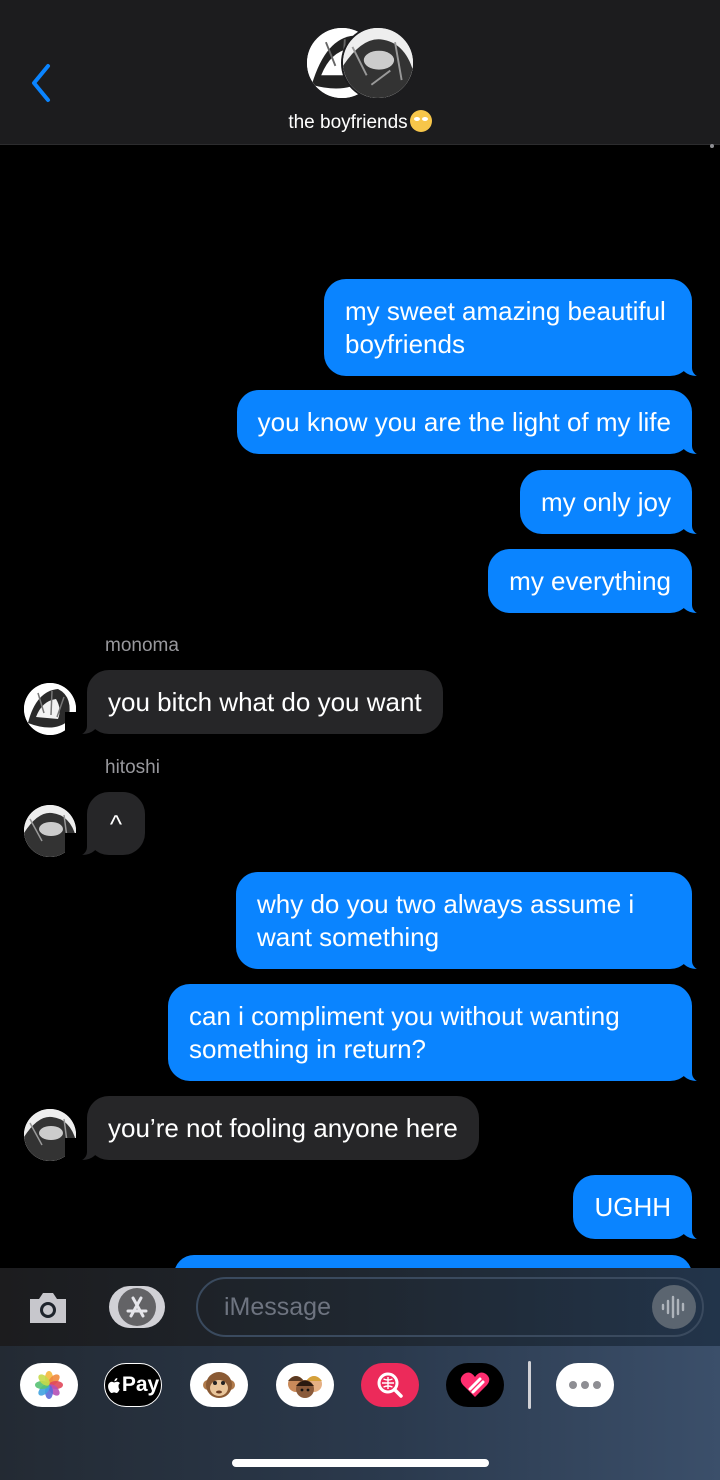 Image resolution: width=720 pixels, height=1480 pixels. I want to click on message-bubble-outgoing: UGHH, so click(643, 1208).